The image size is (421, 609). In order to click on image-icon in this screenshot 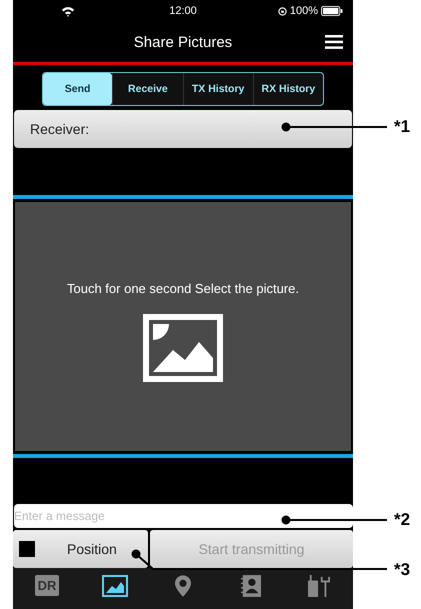, I will do `click(183, 348)`.